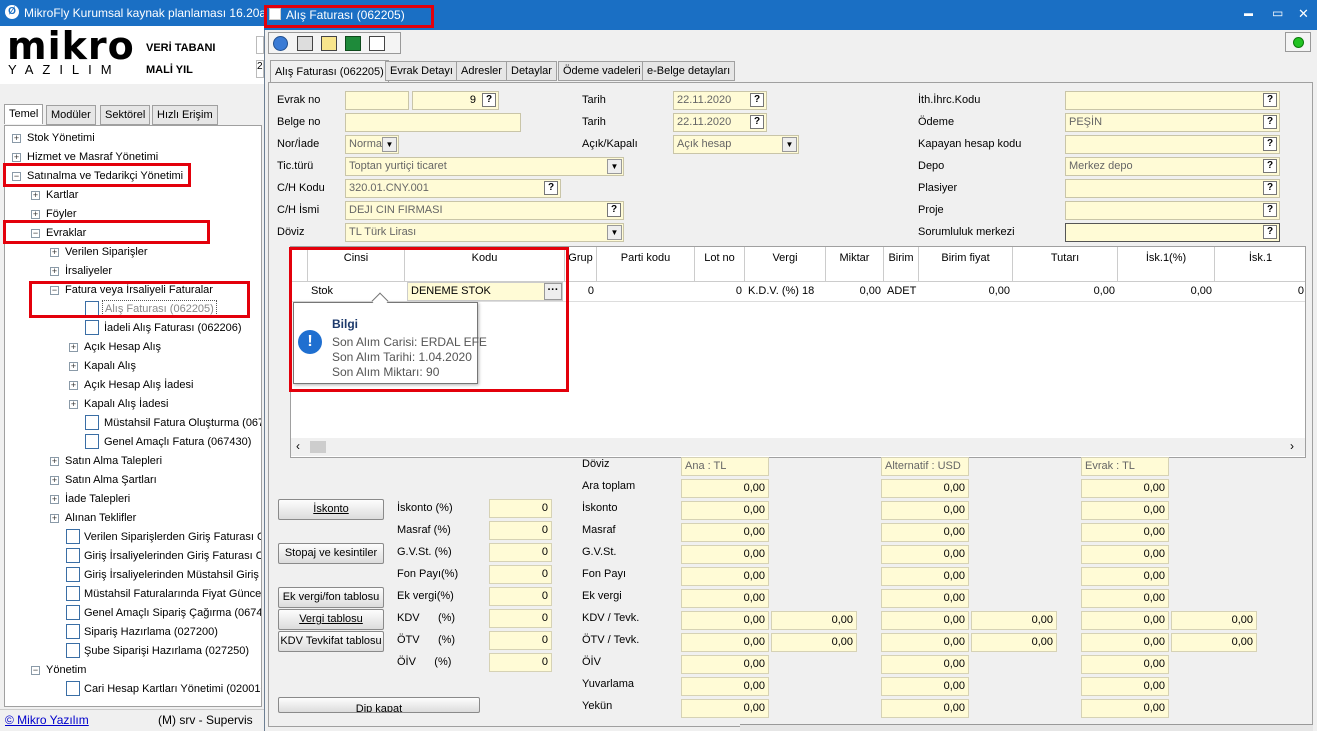 This screenshot has height=731, width=1317. What do you see at coordinates (646, 264) in the screenshot?
I see `col-parti: Parti kodu` at bounding box center [646, 264].